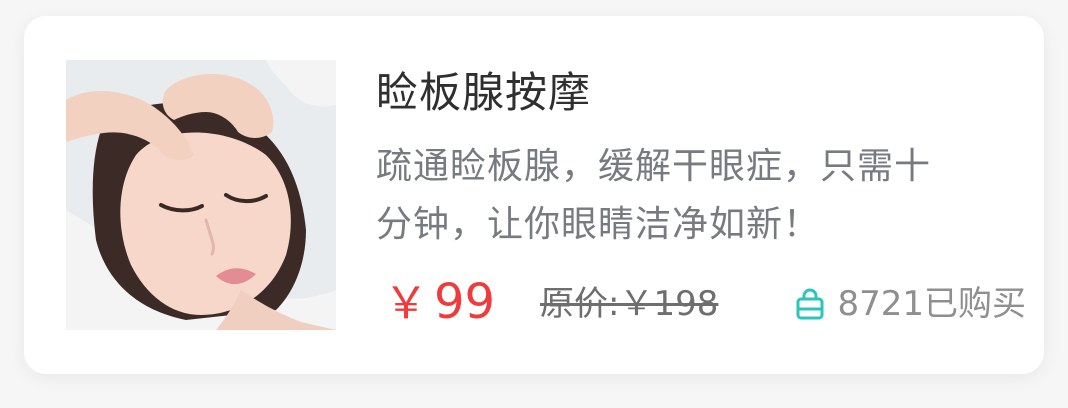 The height and width of the screenshot is (408, 1068). I want to click on price-row: ￥ 99 原价:￥198 8721已购买, so click(701, 302).